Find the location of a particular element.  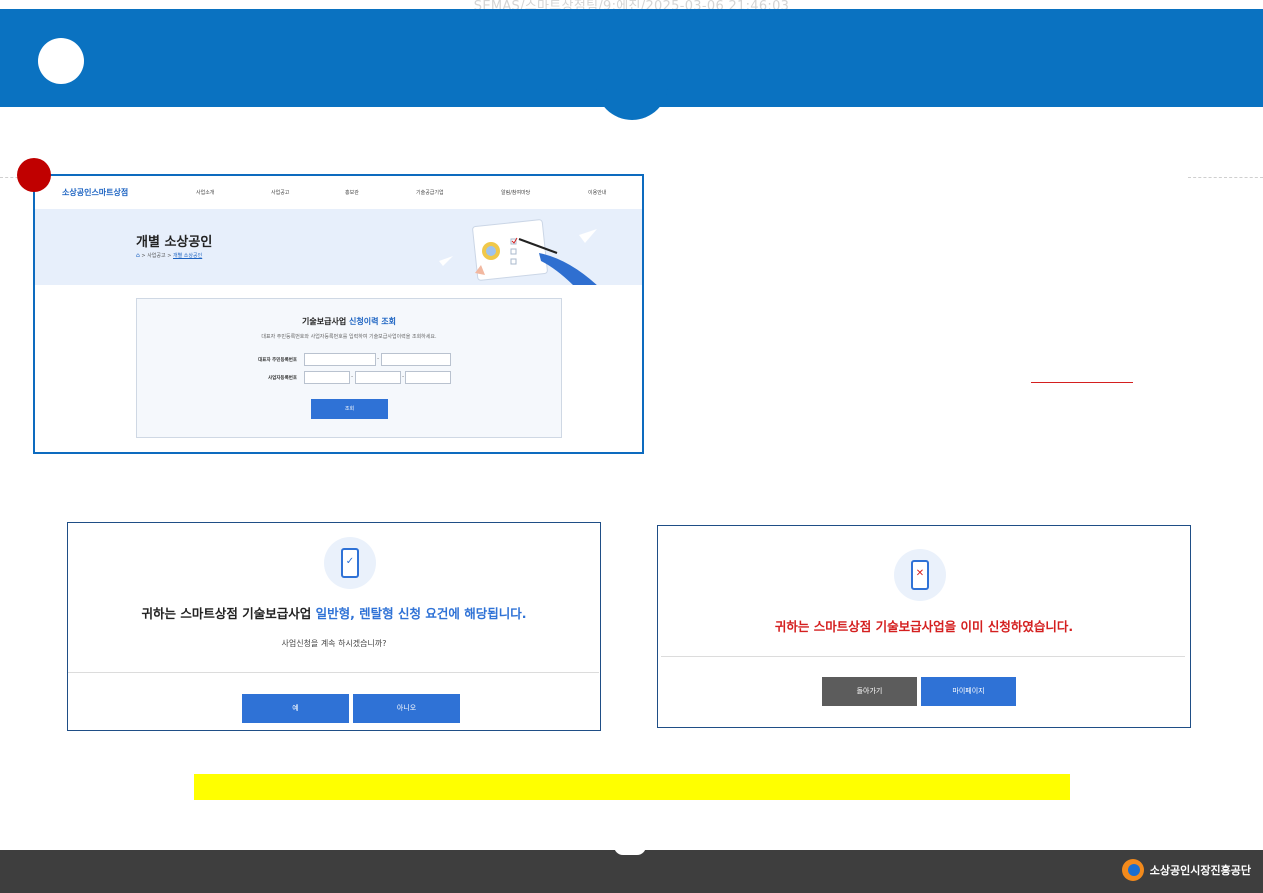

header-tab-notch is located at coordinates (632, 101).